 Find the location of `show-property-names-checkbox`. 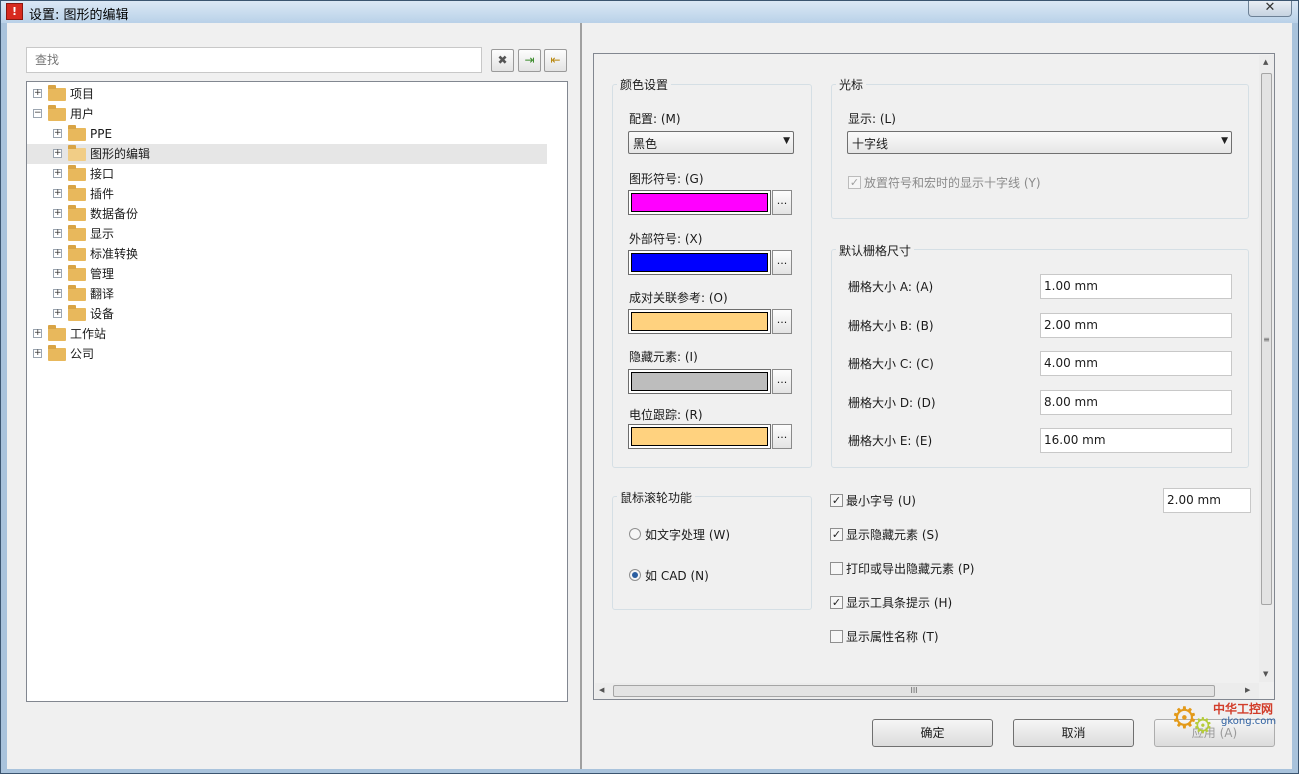

show-property-names-checkbox is located at coordinates (836, 636).